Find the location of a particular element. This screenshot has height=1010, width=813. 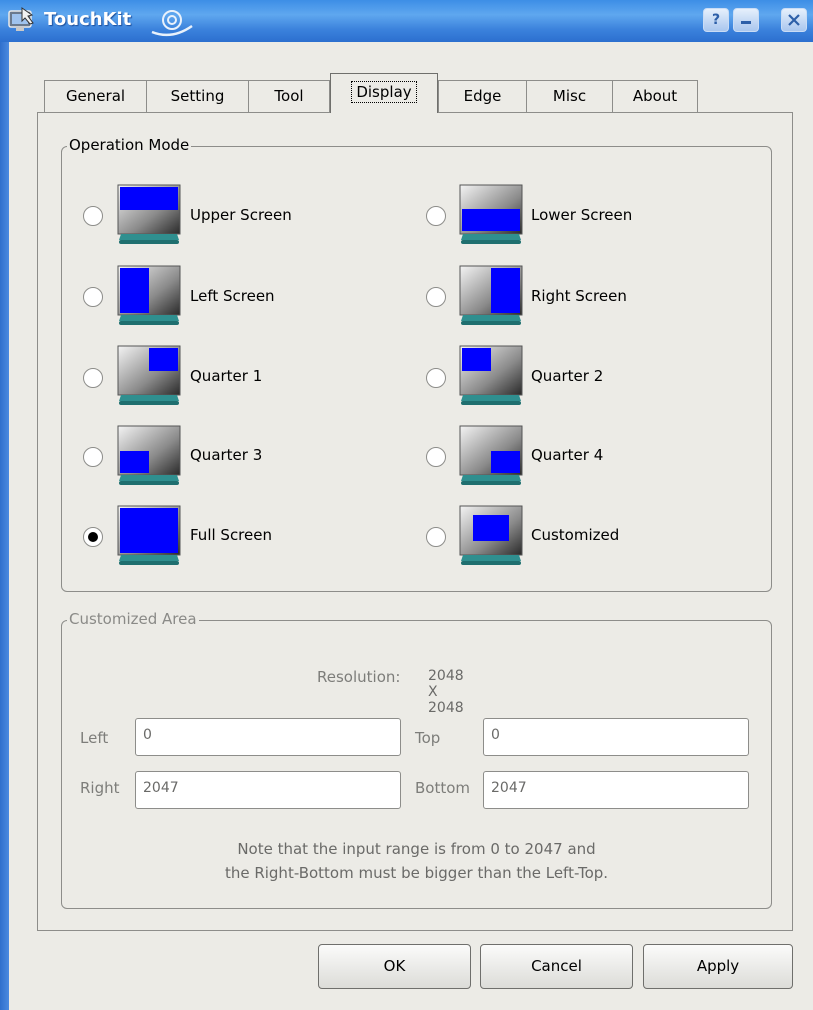

right-screen-monitor-icon is located at coordinates (491, 295).